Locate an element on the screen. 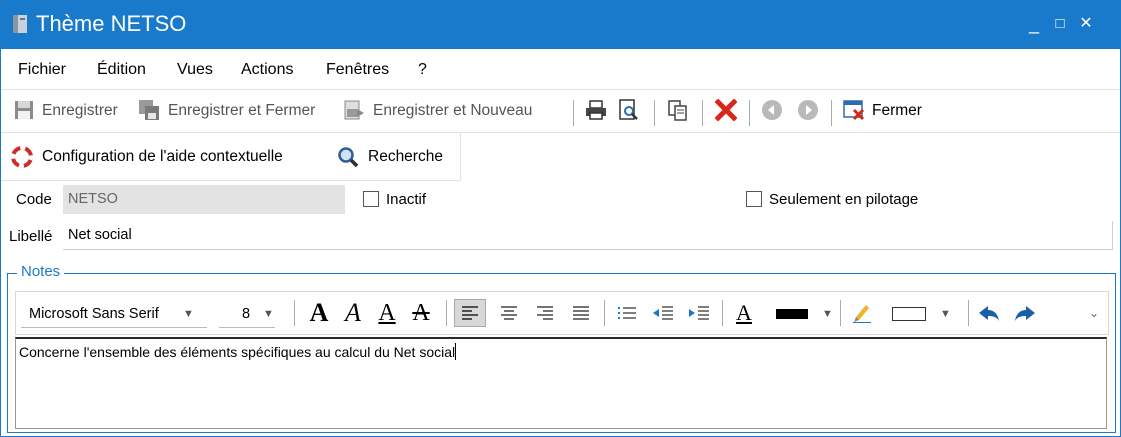 This screenshot has height=437, width=1121. bullet-list-icon is located at coordinates (627, 313).